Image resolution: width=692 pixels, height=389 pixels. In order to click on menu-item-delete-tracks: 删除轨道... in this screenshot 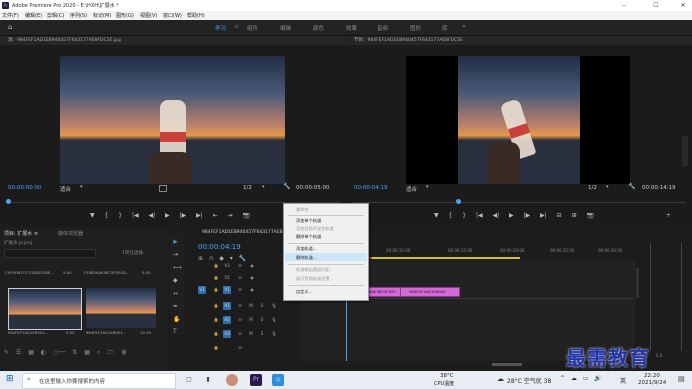, I will do `click(306, 258)`.